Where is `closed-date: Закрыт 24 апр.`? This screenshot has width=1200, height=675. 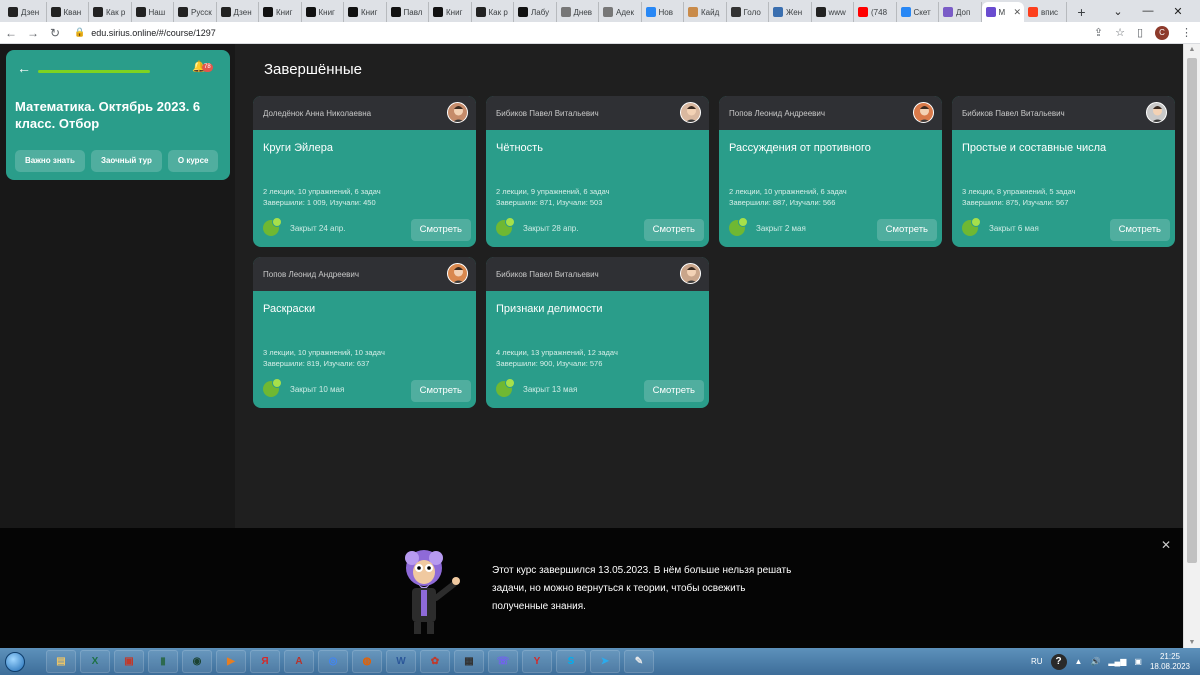
closed-date: Закрыт 24 апр. is located at coordinates (318, 228).